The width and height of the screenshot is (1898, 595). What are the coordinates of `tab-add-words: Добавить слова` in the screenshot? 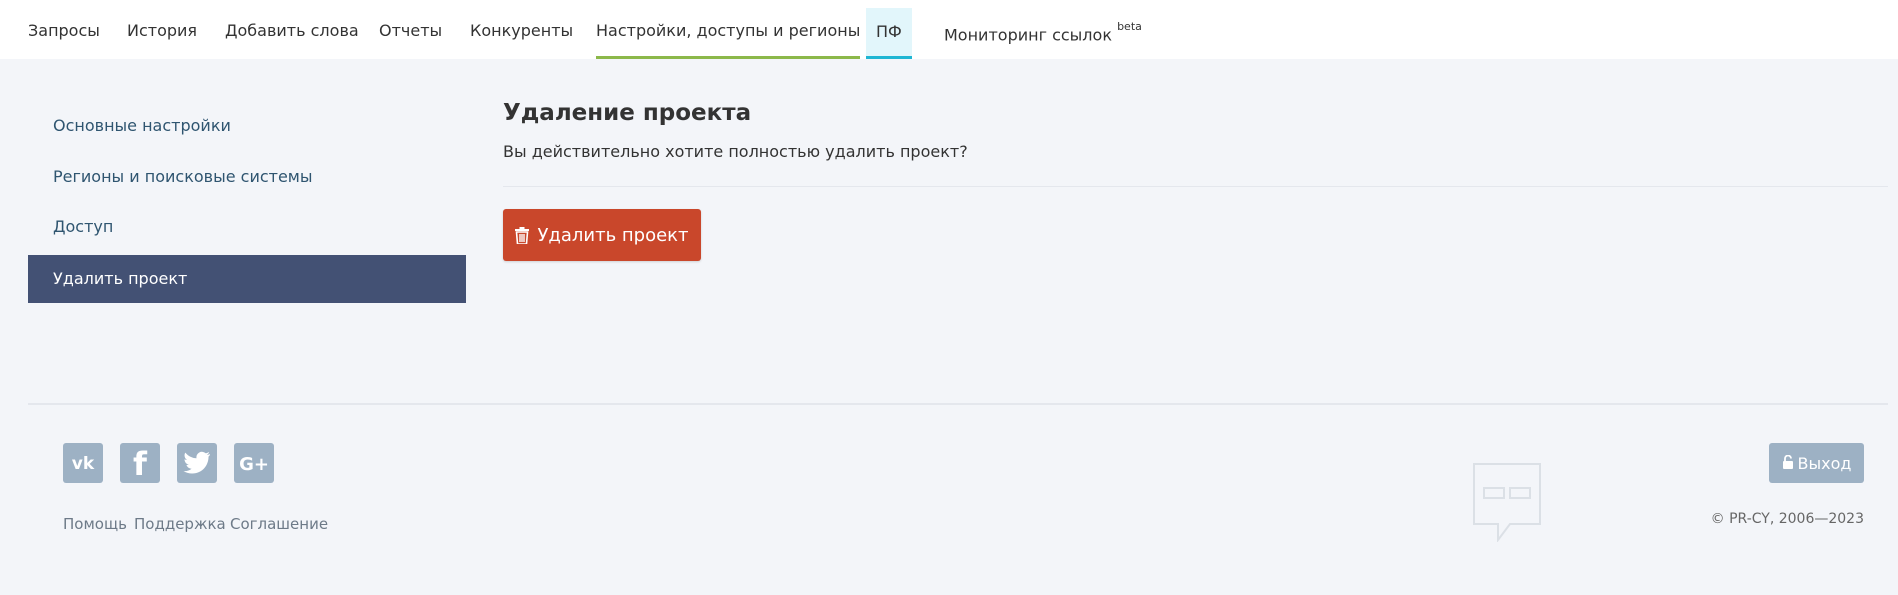 It's located at (292, 29).